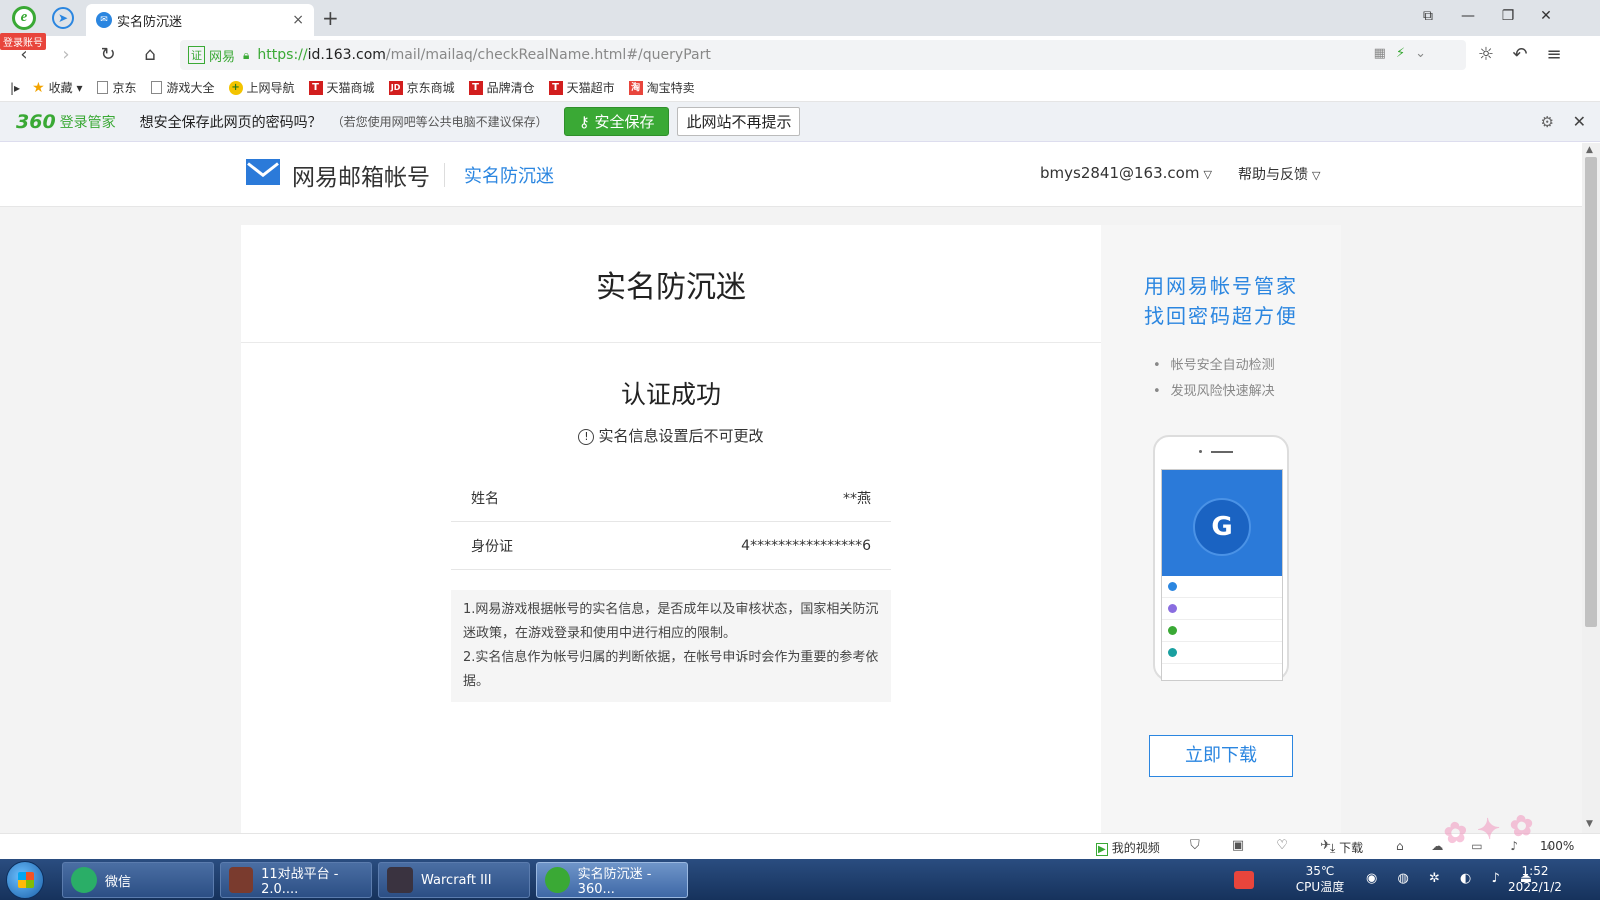  What do you see at coordinates (681, 436) in the screenshot?
I see `notice-text: 实名信息设置后不可更改` at bounding box center [681, 436].